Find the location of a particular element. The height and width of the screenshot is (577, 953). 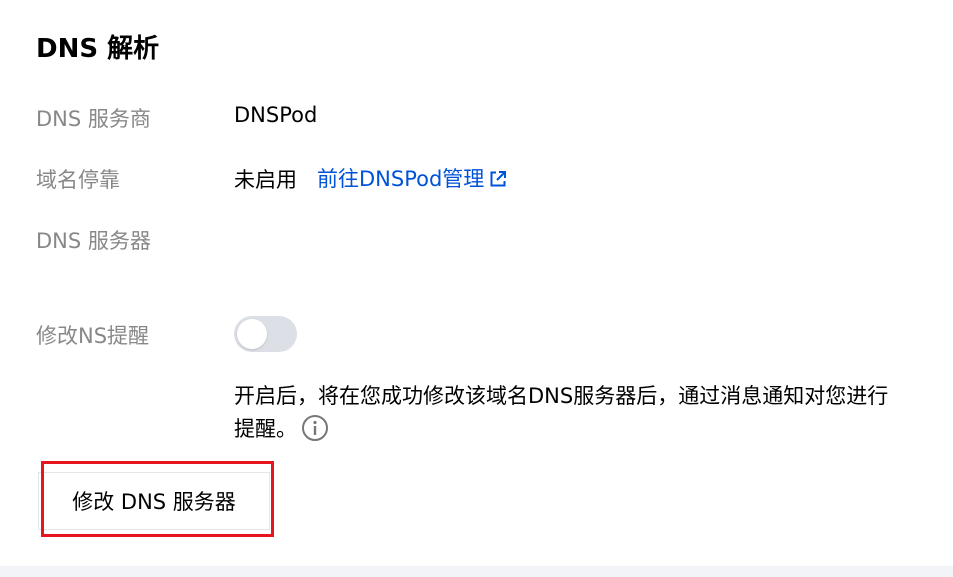

dns-provider-label: DNS 服务商 is located at coordinates (93, 119).